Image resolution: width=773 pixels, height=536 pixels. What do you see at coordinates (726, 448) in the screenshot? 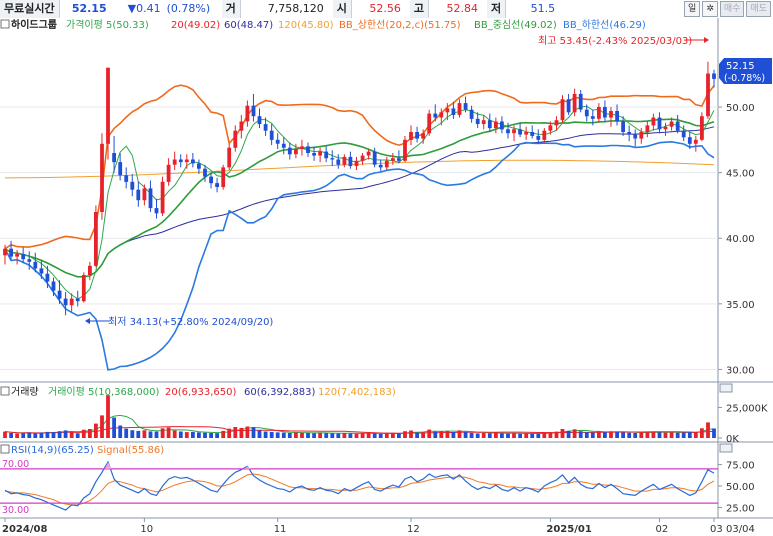
I see `rsi-axis-toggle` at bounding box center [726, 448].